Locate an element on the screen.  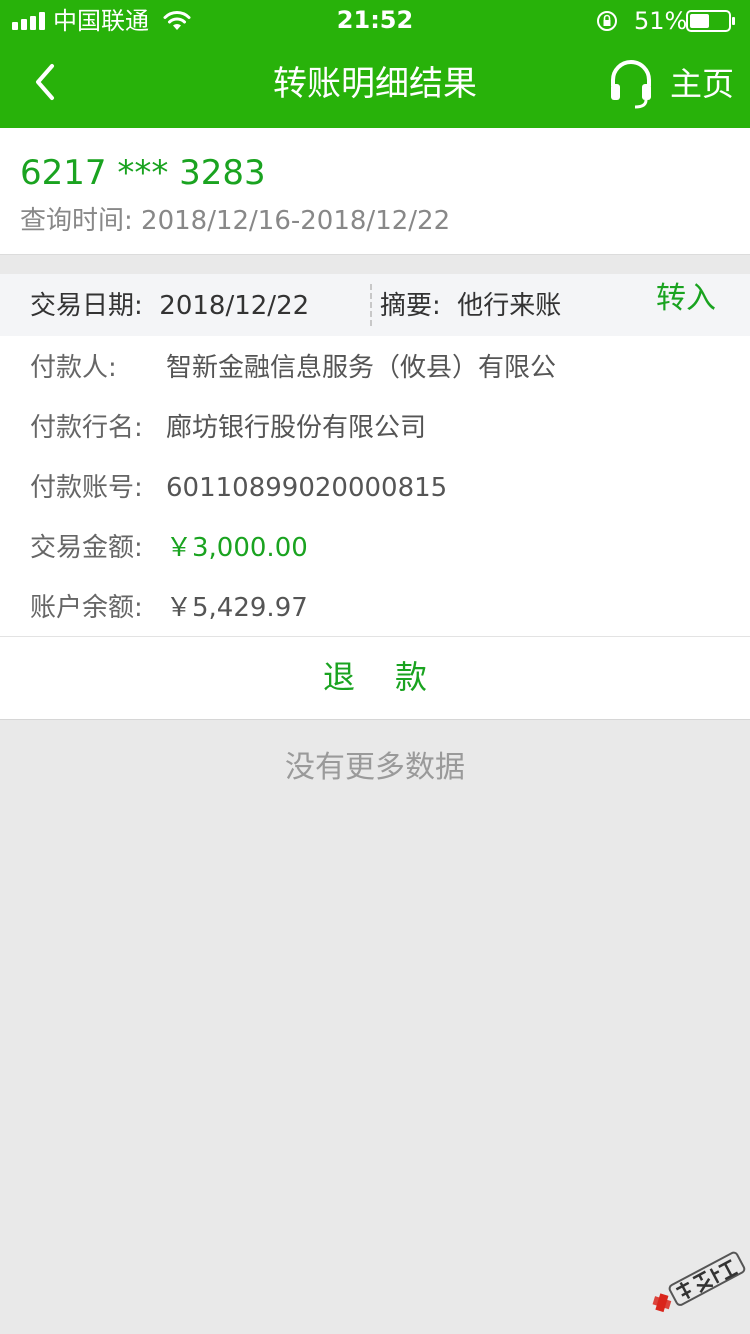
transaction-summary: 摘要: 他行来账 is located at coordinates (470, 306).